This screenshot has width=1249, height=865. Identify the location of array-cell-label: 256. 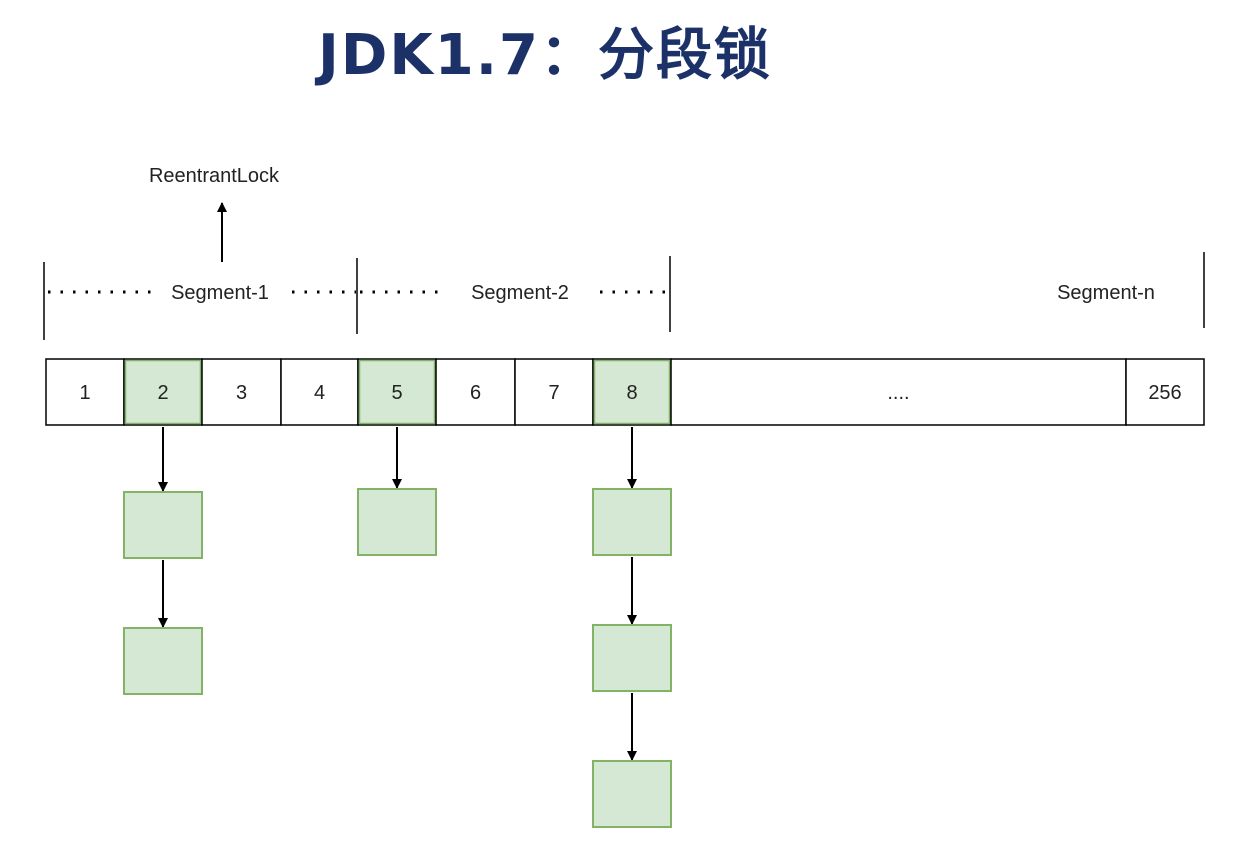
(1164, 393).